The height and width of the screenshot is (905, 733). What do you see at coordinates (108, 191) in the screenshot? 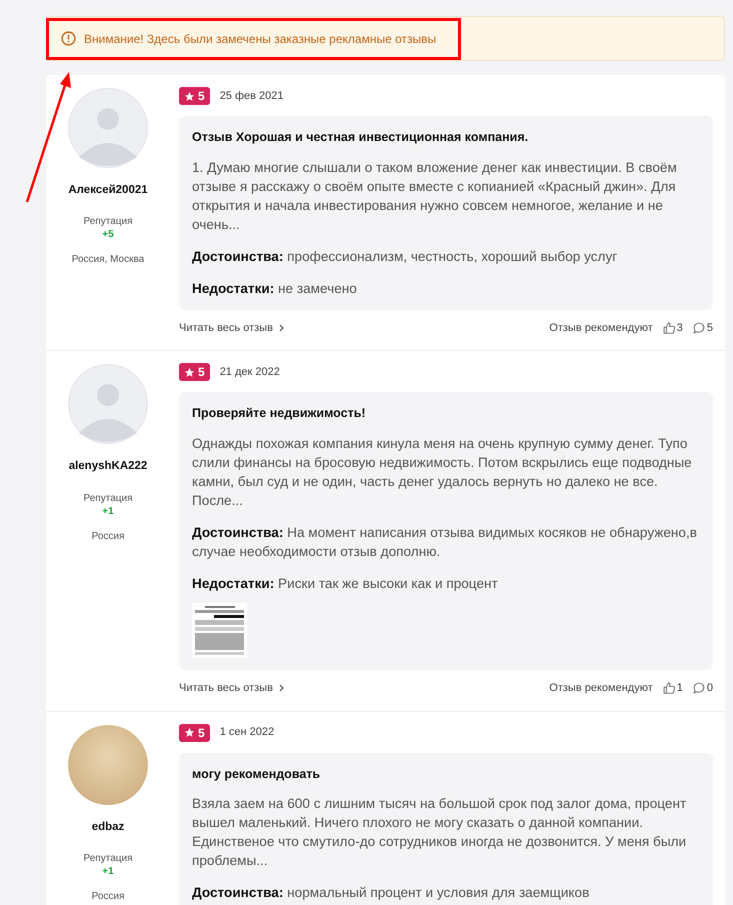
I see `author-name: Алексей20021` at bounding box center [108, 191].